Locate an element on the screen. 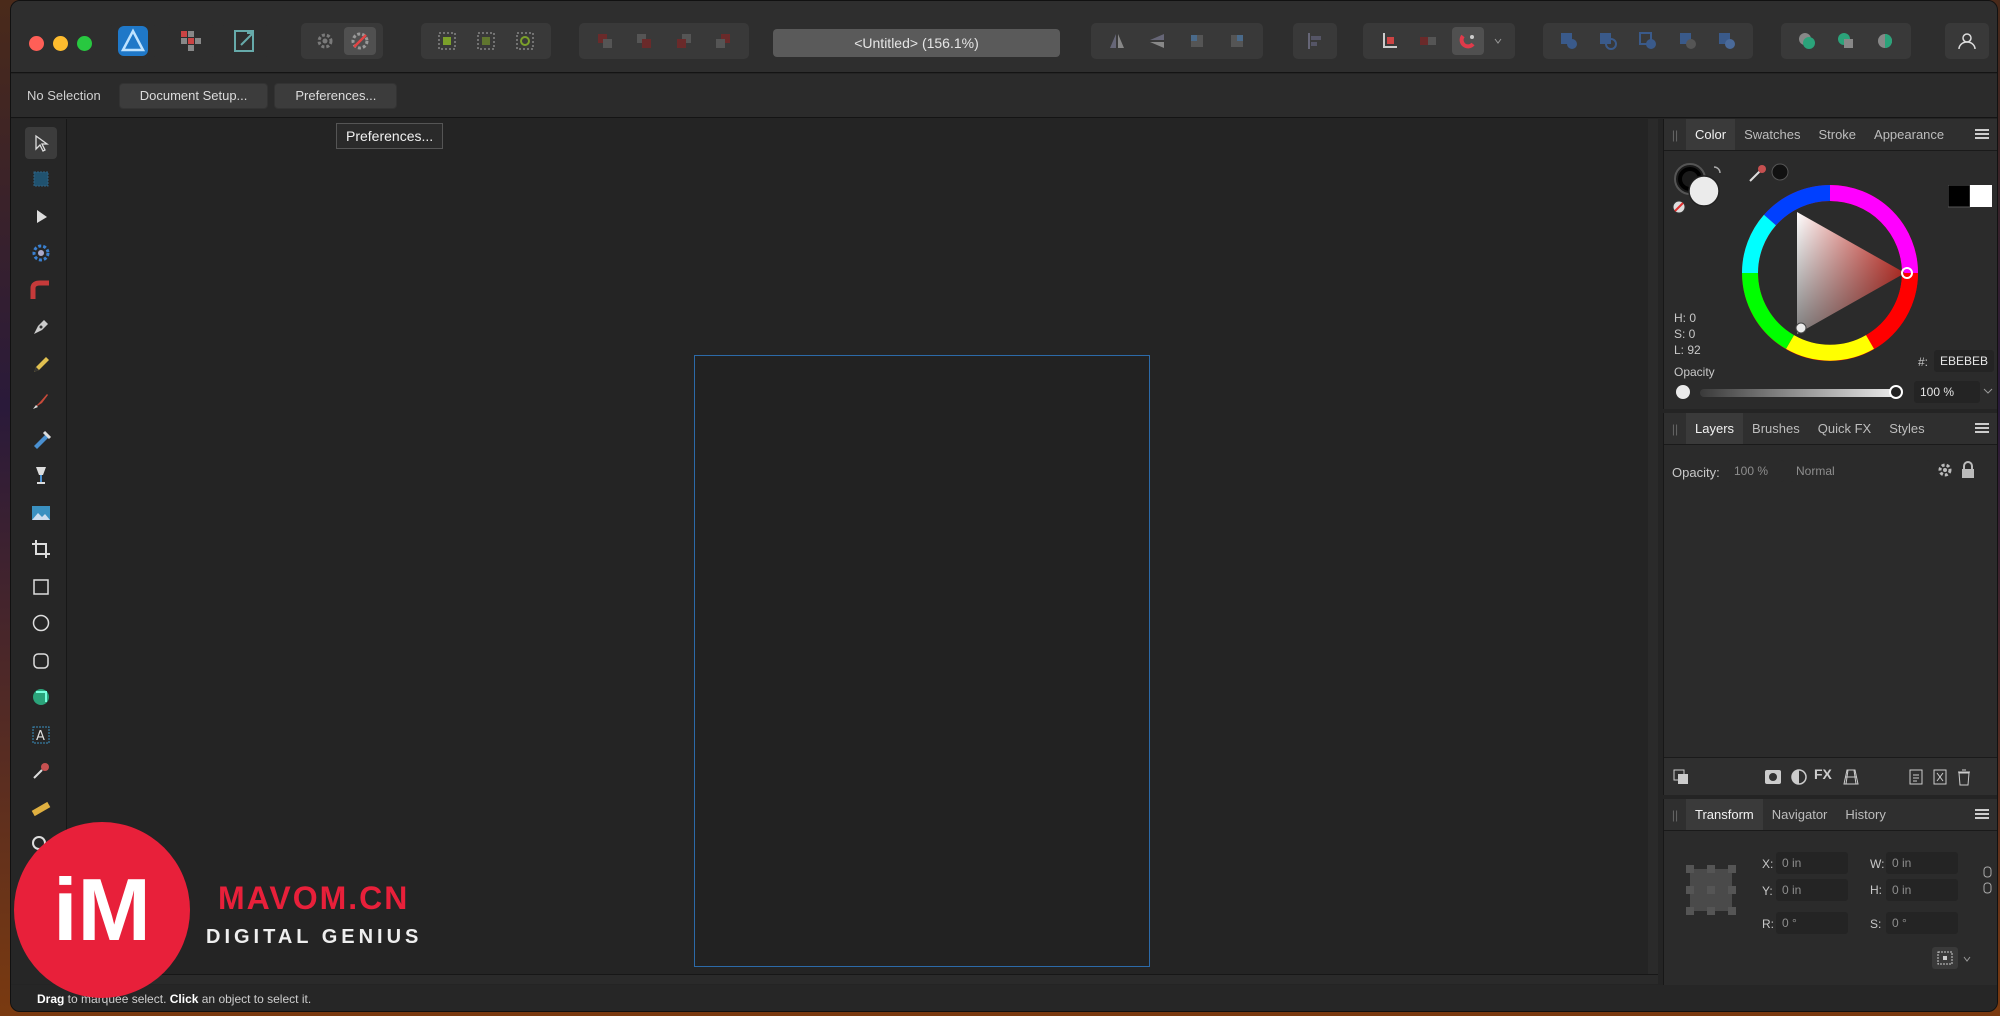 Image resolution: width=2000 pixels, height=1016 pixels. tab-quick-fx: Quick FX is located at coordinates (1844, 428).